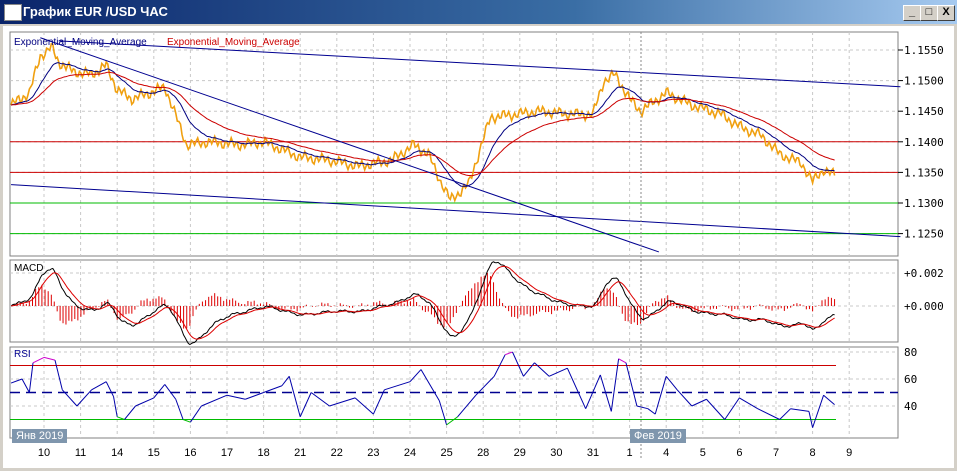  Describe the element at coordinates (924, 306) in the screenshot. I see `macd-tick-label: +0.000` at that location.